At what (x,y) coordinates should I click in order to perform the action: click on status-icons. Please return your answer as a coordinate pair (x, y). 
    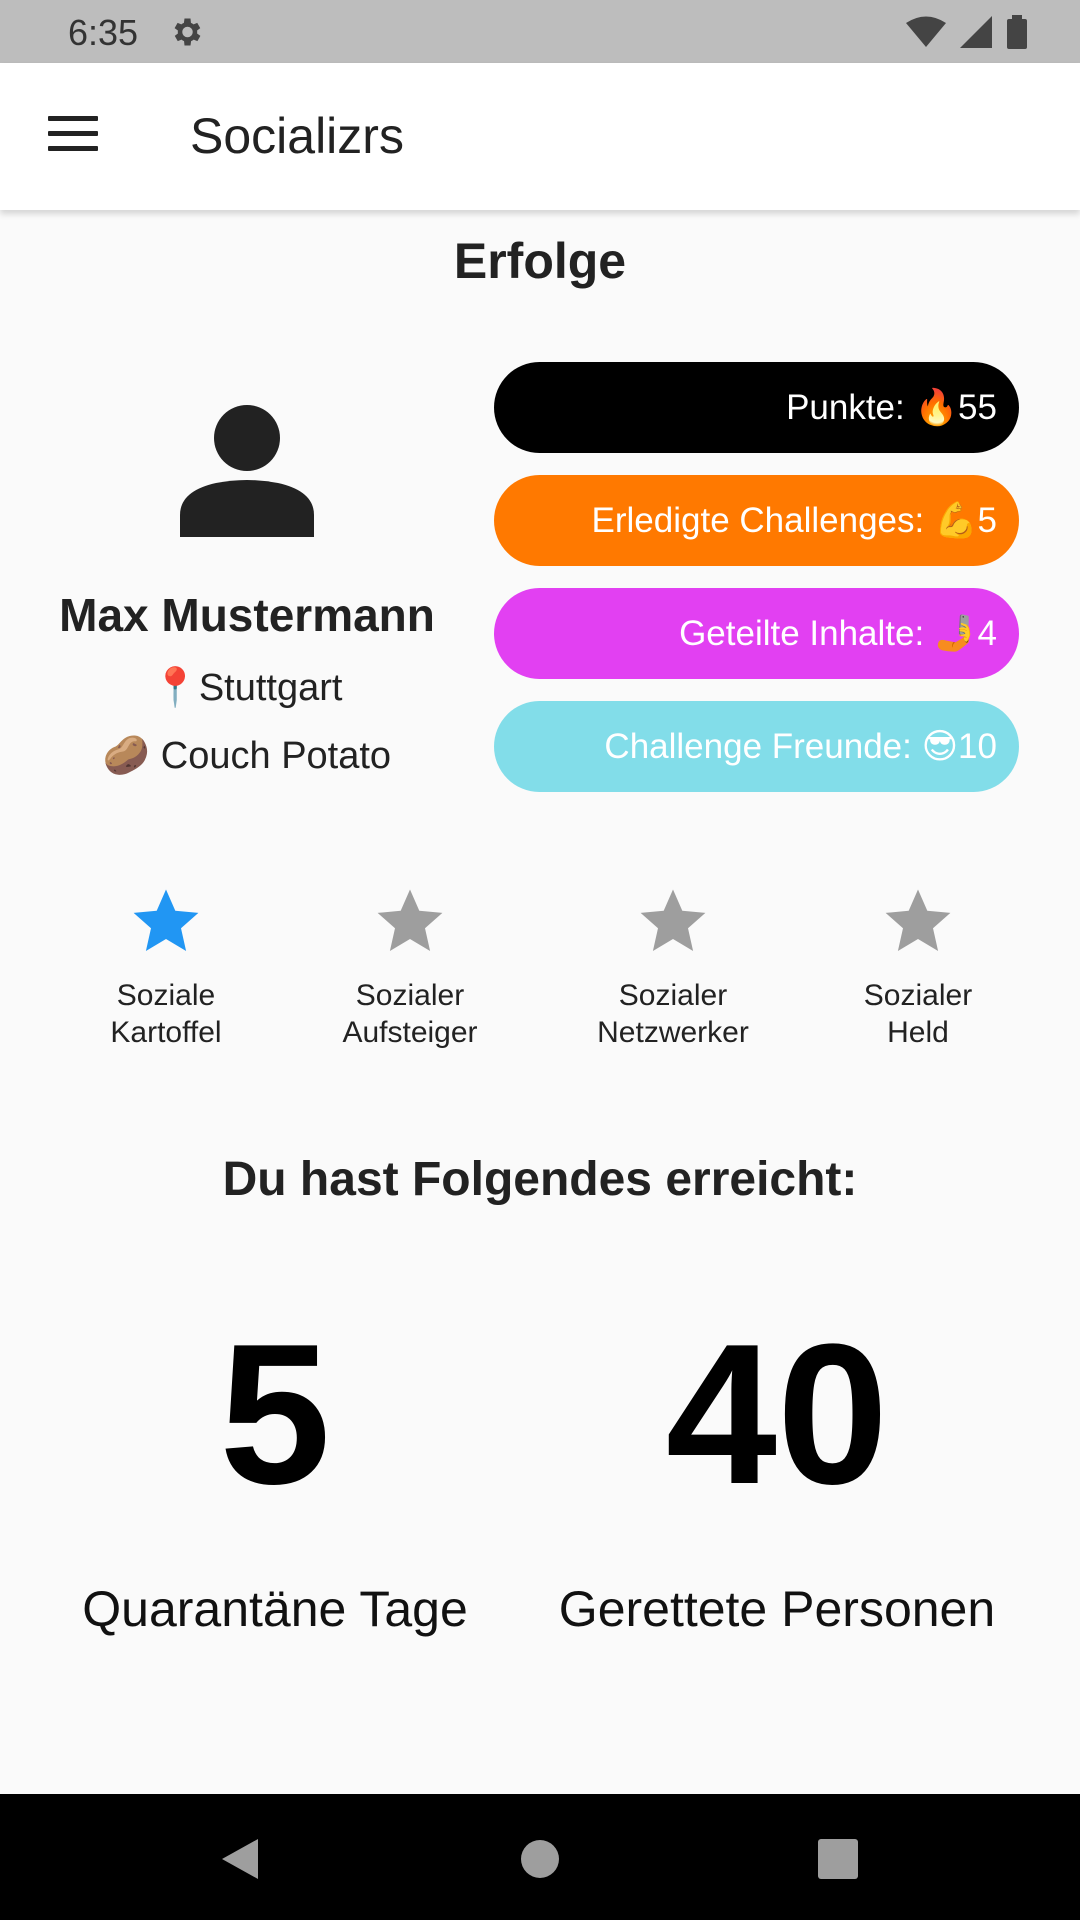
    Looking at the image, I should click on (967, 32).